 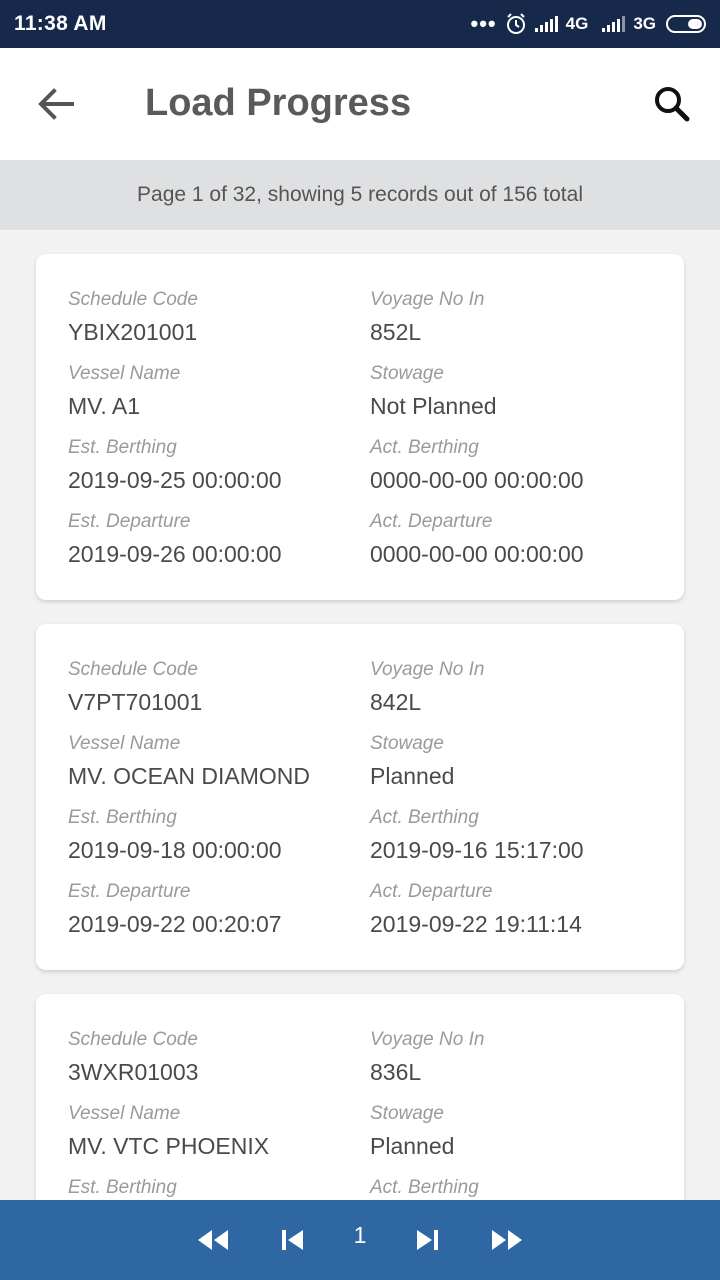 I want to click on vessel-name-value: MV. OCEAN DIAMOND, so click(x=189, y=776).